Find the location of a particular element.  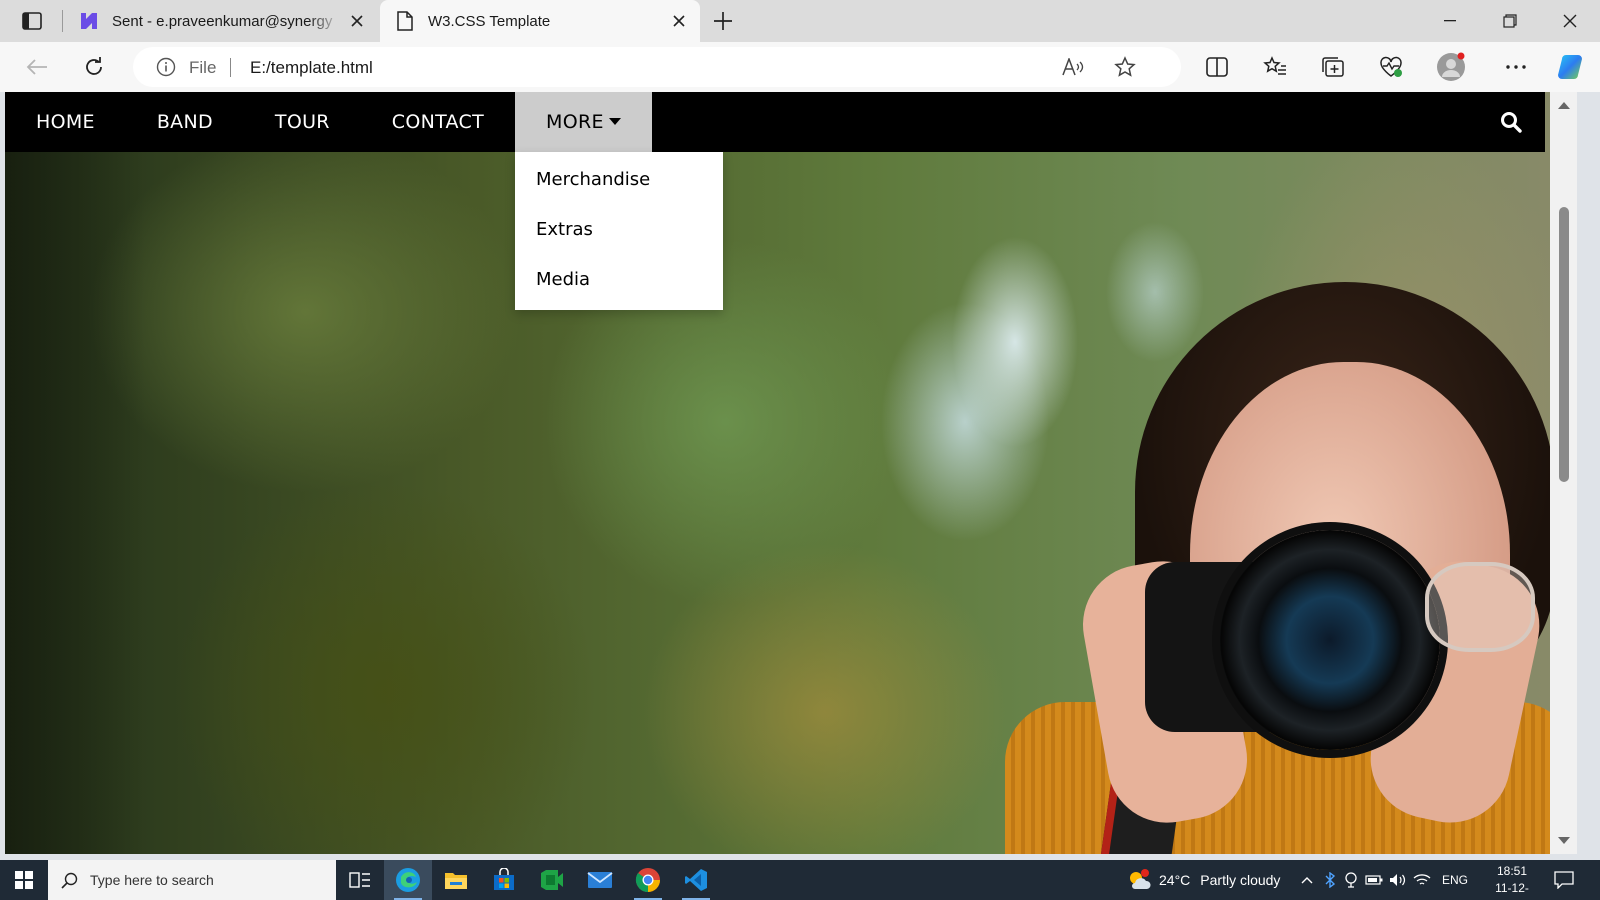

collections-icon is located at coordinates (1333, 67).